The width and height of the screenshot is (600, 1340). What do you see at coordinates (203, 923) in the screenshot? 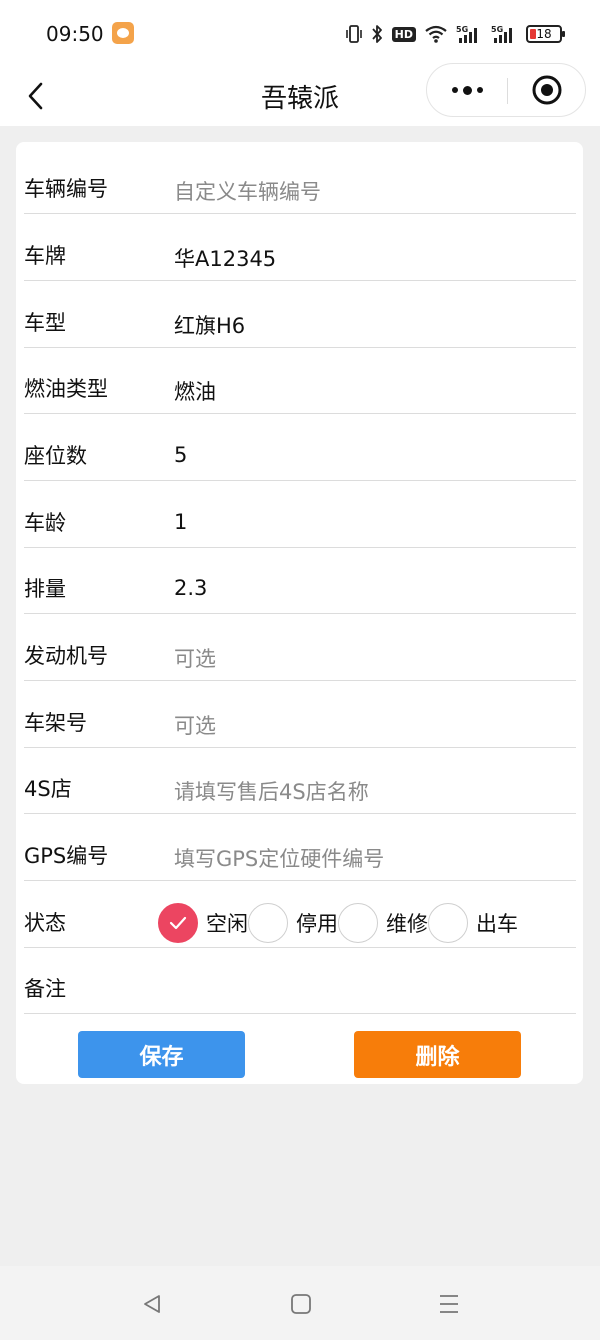
I see `status-radio-idle: 空闲` at bounding box center [203, 923].